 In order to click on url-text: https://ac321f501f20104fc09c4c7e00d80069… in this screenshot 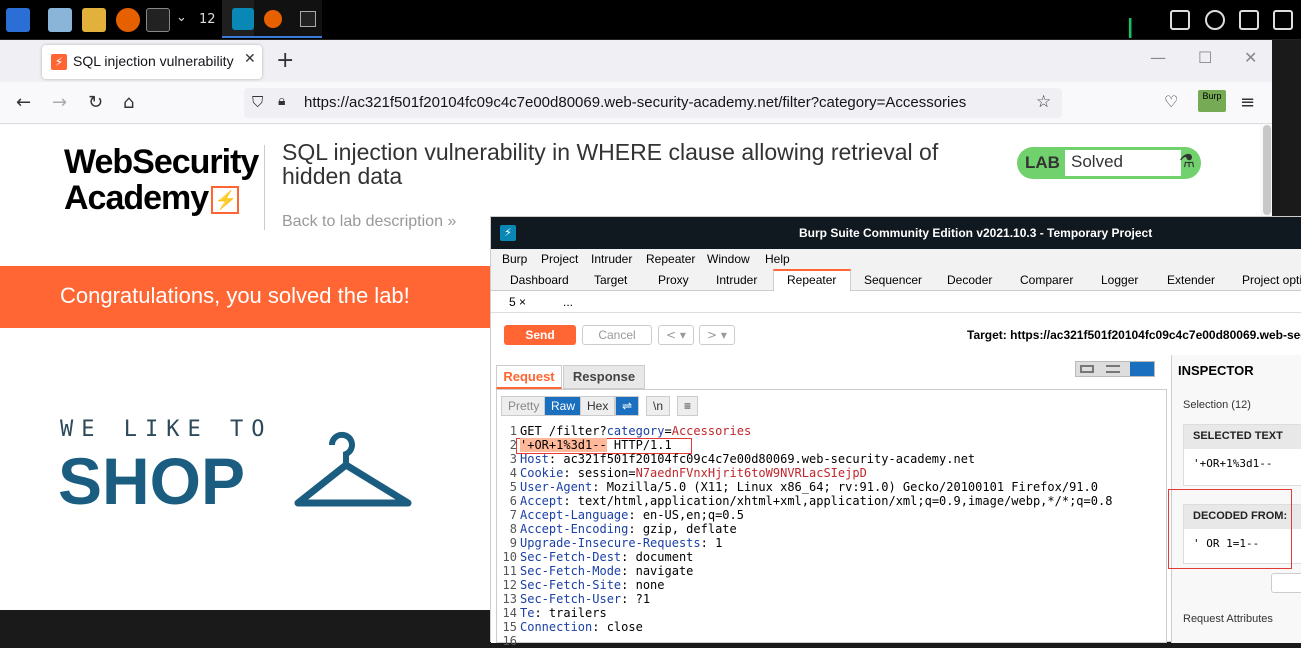, I will do `click(635, 102)`.